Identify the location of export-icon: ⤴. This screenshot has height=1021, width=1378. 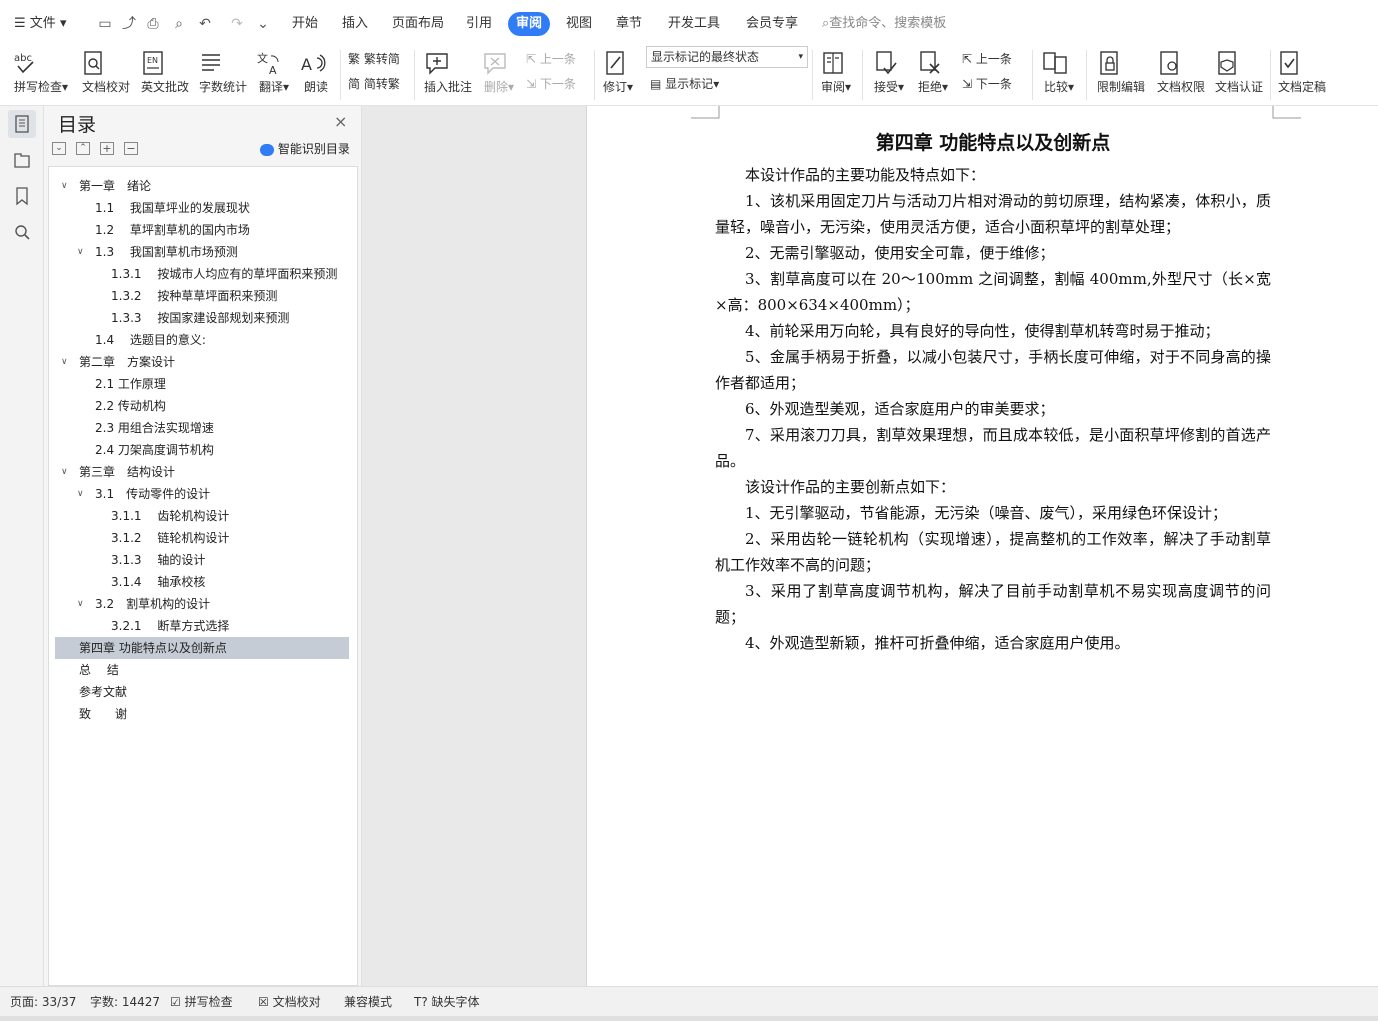
(129, 24).